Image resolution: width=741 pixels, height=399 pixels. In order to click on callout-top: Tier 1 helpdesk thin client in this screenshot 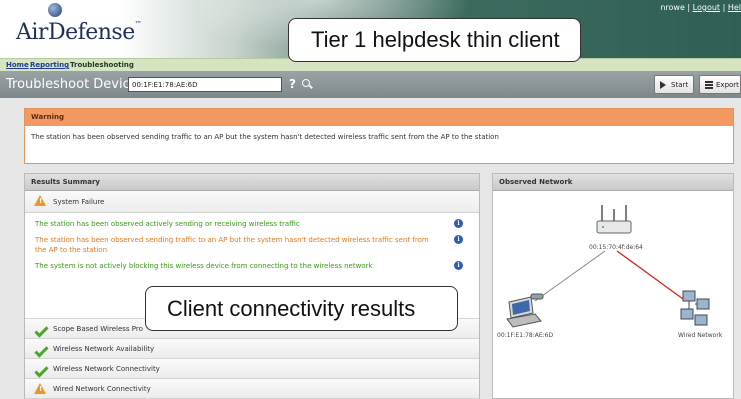, I will do `click(434, 40)`.